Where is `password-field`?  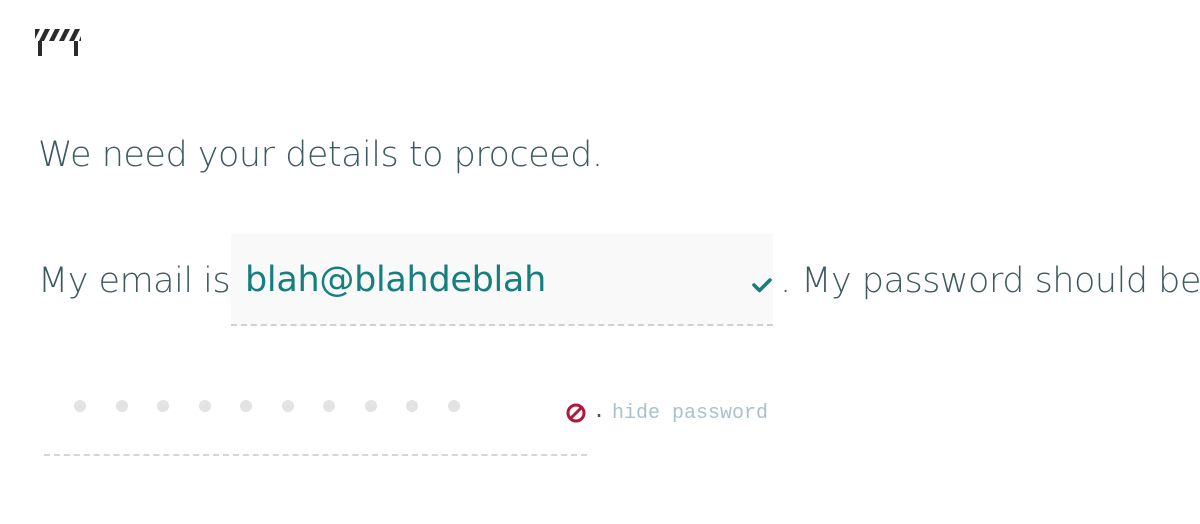 password-field is located at coordinates (315, 418).